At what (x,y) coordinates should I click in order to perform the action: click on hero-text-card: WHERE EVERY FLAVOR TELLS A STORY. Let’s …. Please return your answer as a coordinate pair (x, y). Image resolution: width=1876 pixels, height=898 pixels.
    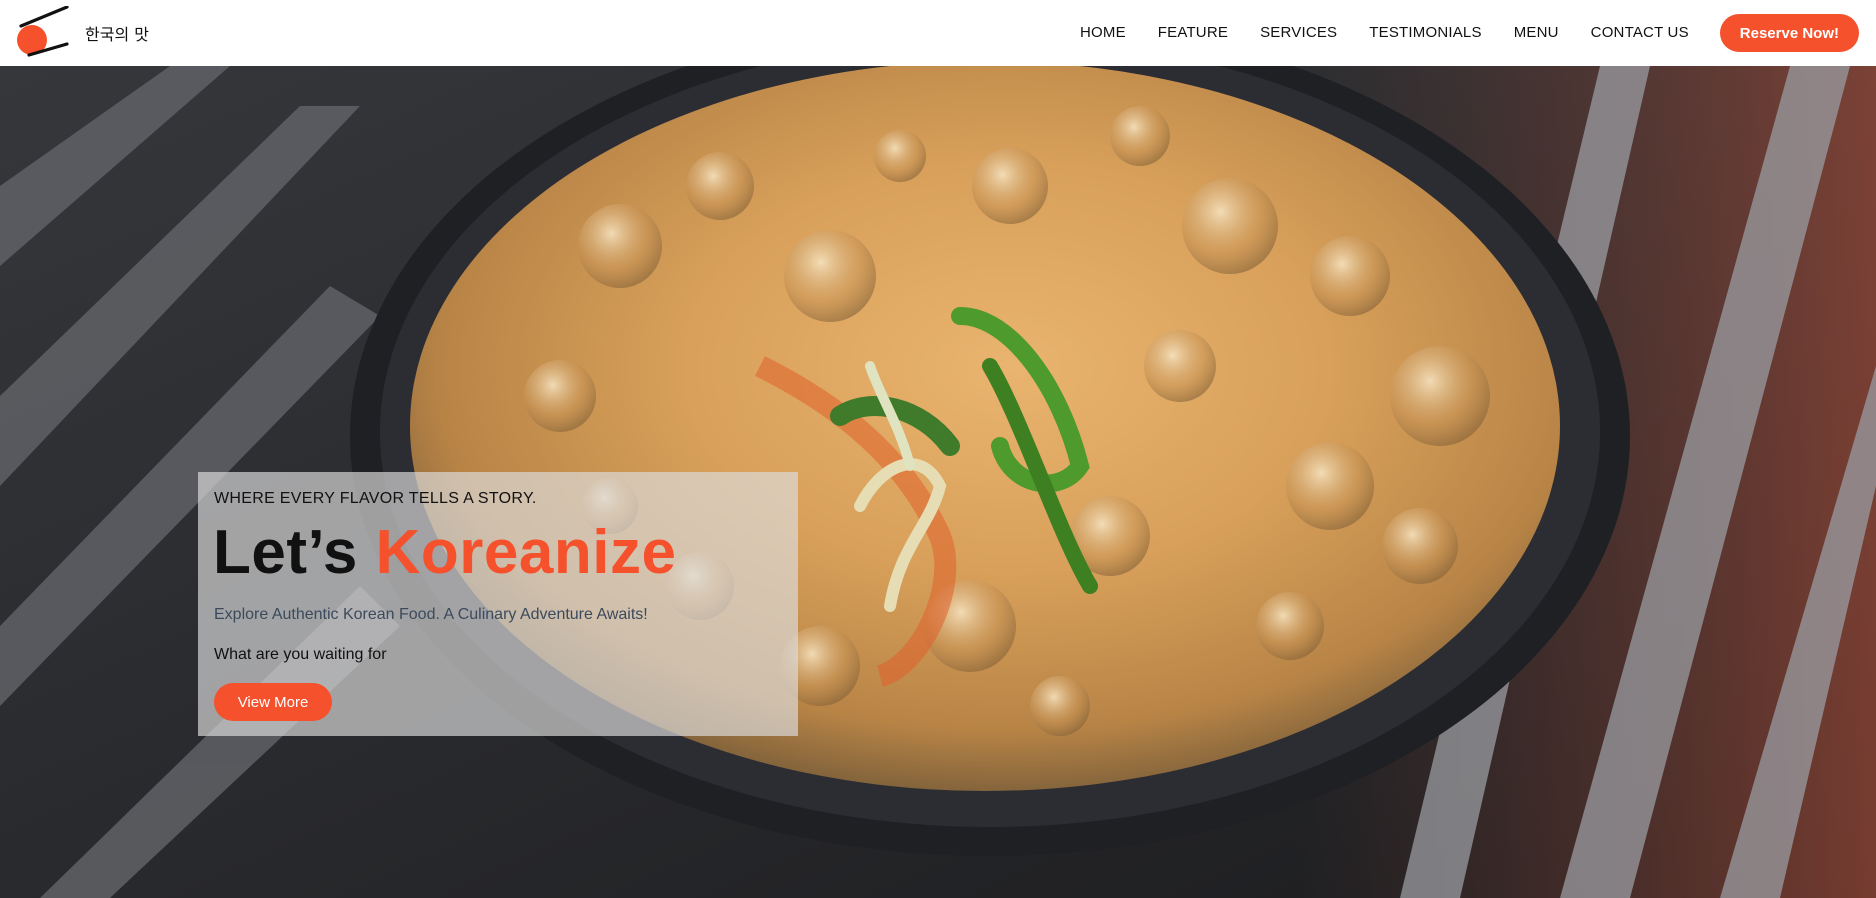
    Looking at the image, I should click on (498, 604).